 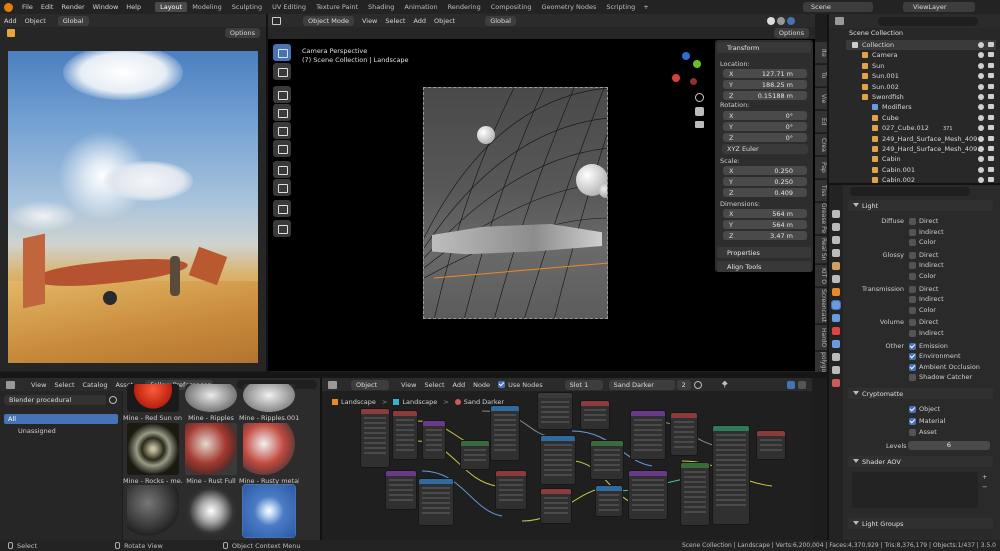 I want to click on sidebar-tab-8: Real Sn, so click(x=821, y=250).